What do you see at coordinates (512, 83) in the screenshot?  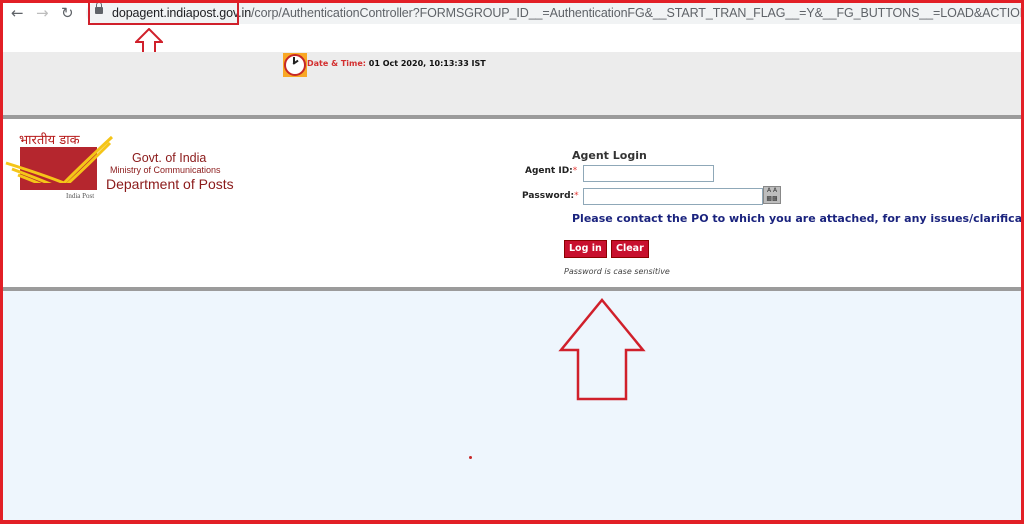 I see `header-band` at bounding box center [512, 83].